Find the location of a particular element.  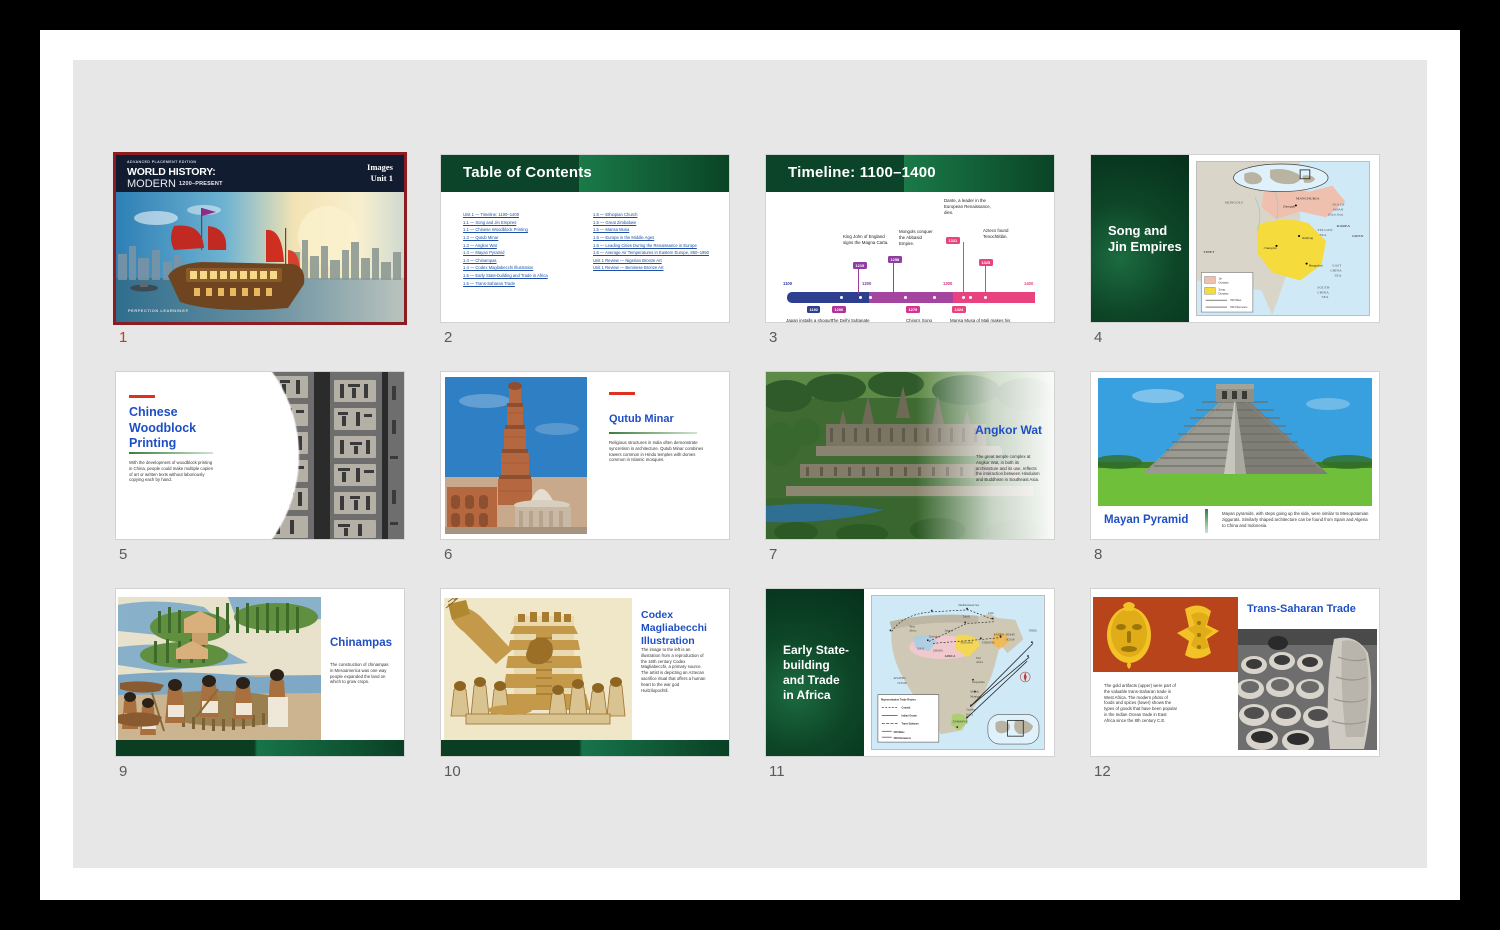

gold-artifacts-photo is located at coordinates (1165, 634).